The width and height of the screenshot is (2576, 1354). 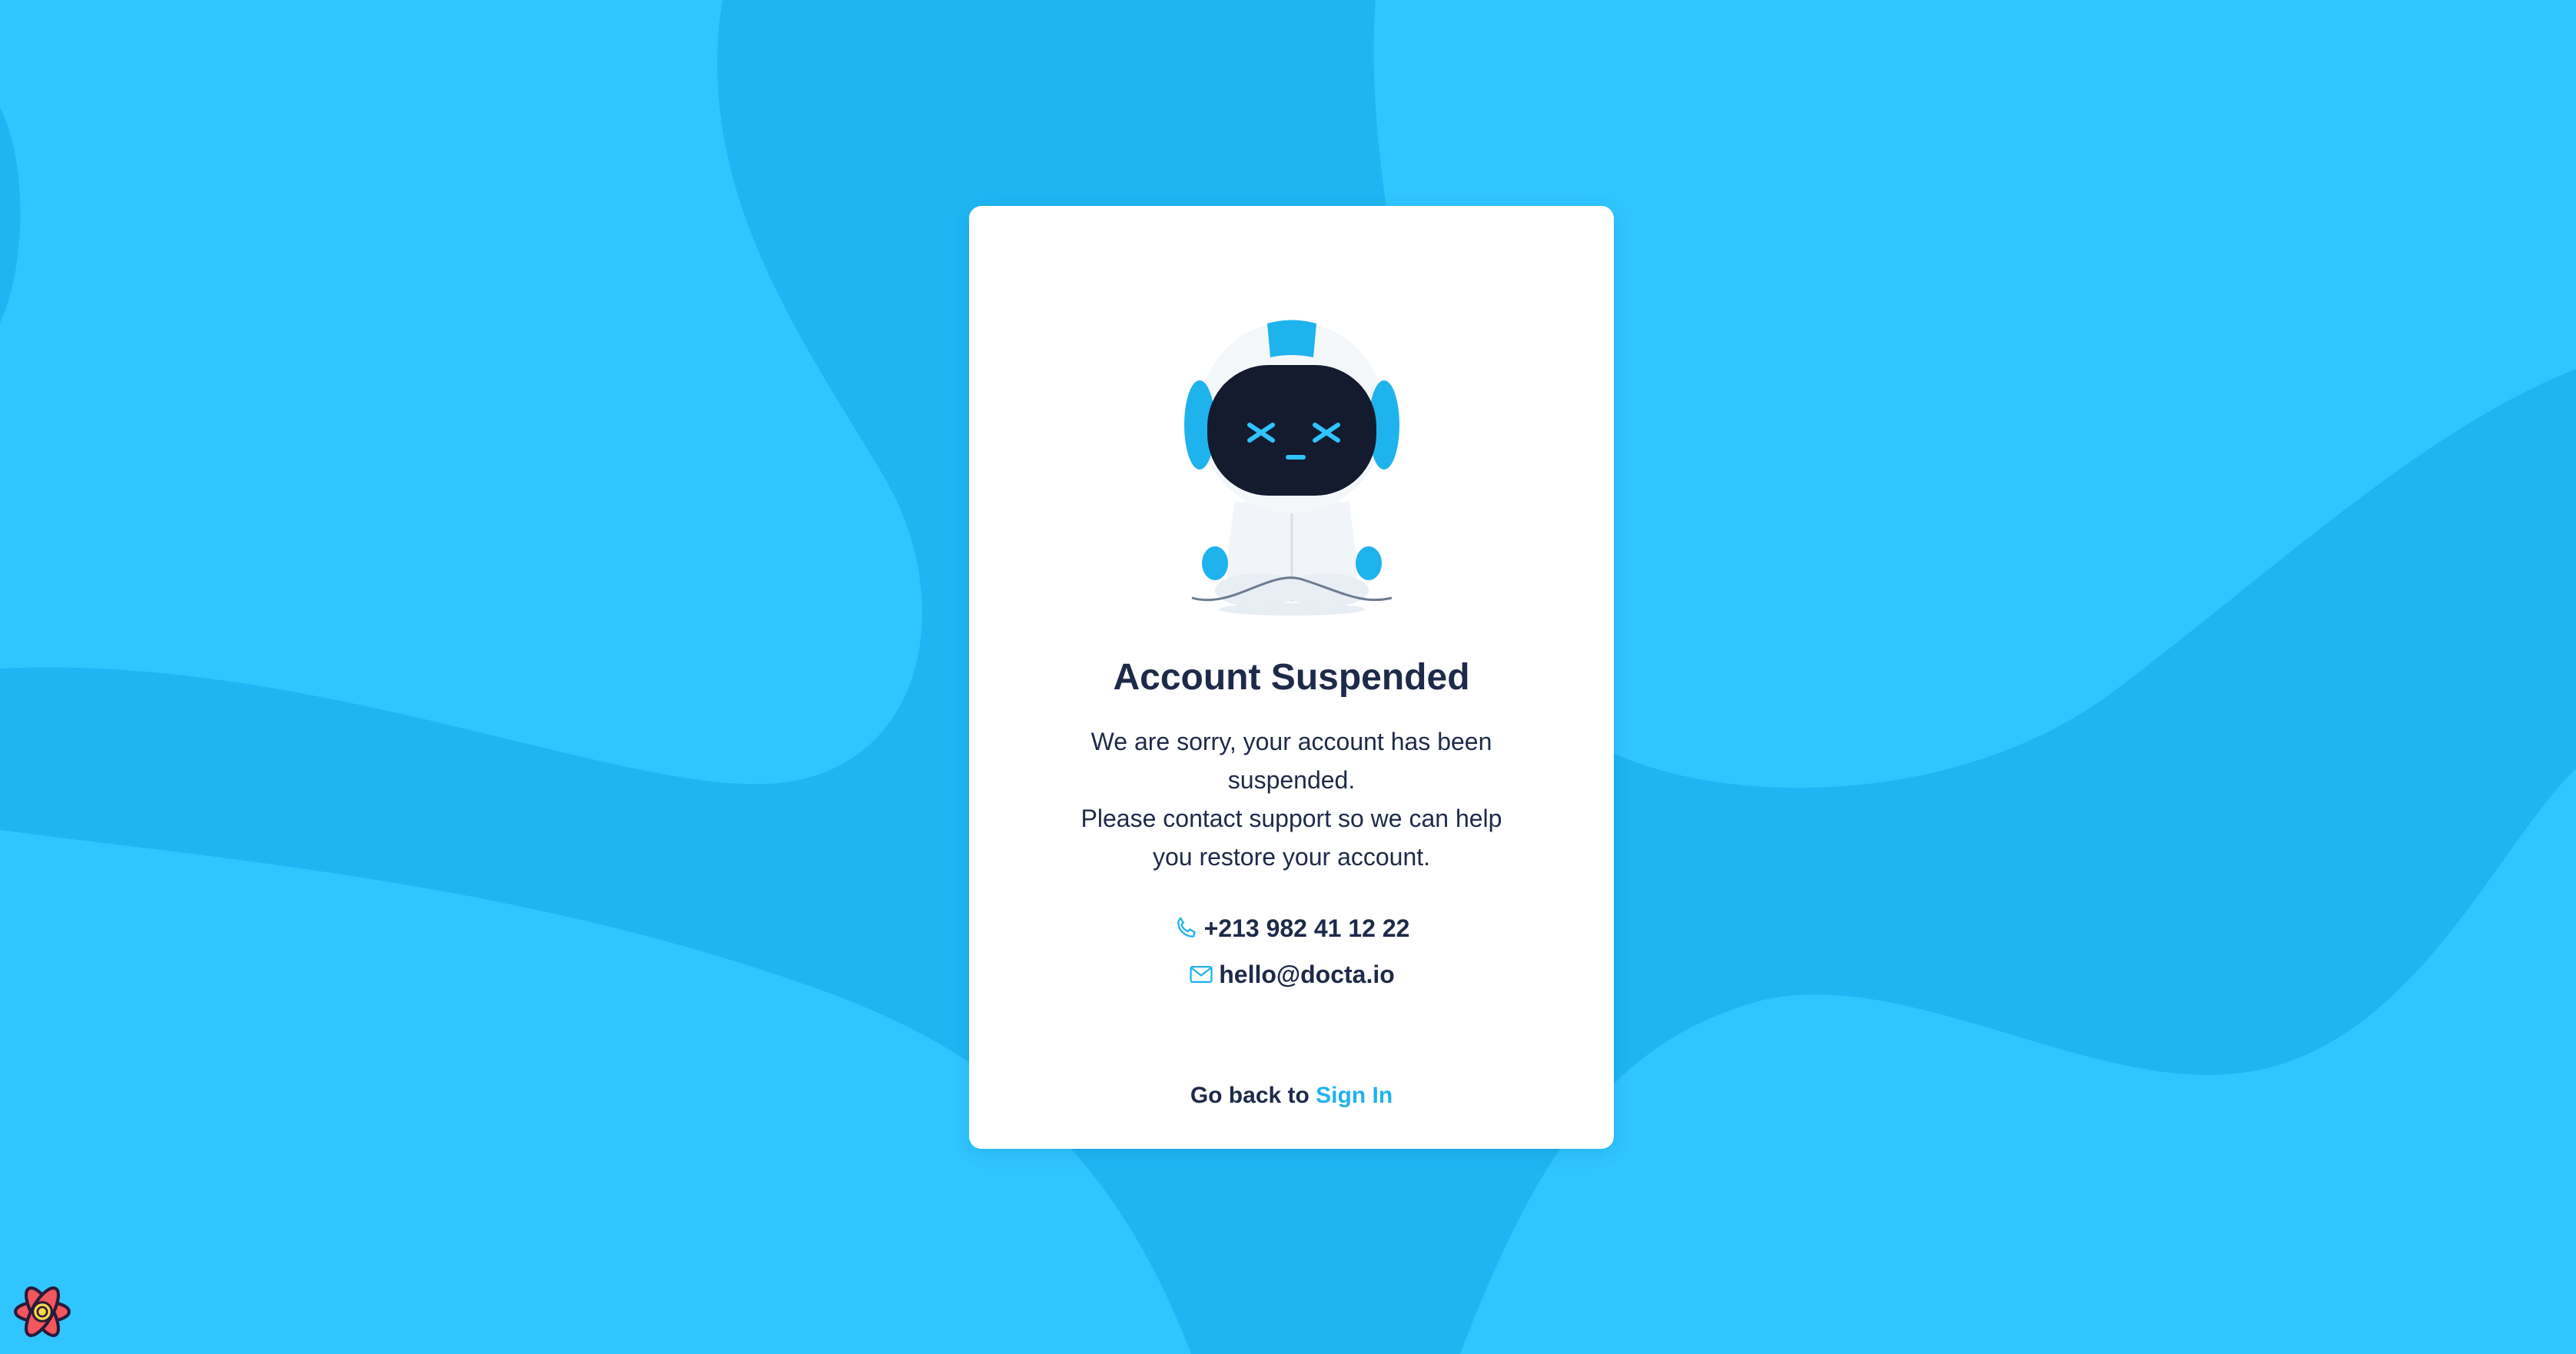 What do you see at coordinates (1354, 1095) in the screenshot?
I see `sign-in-link: Sign In` at bounding box center [1354, 1095].